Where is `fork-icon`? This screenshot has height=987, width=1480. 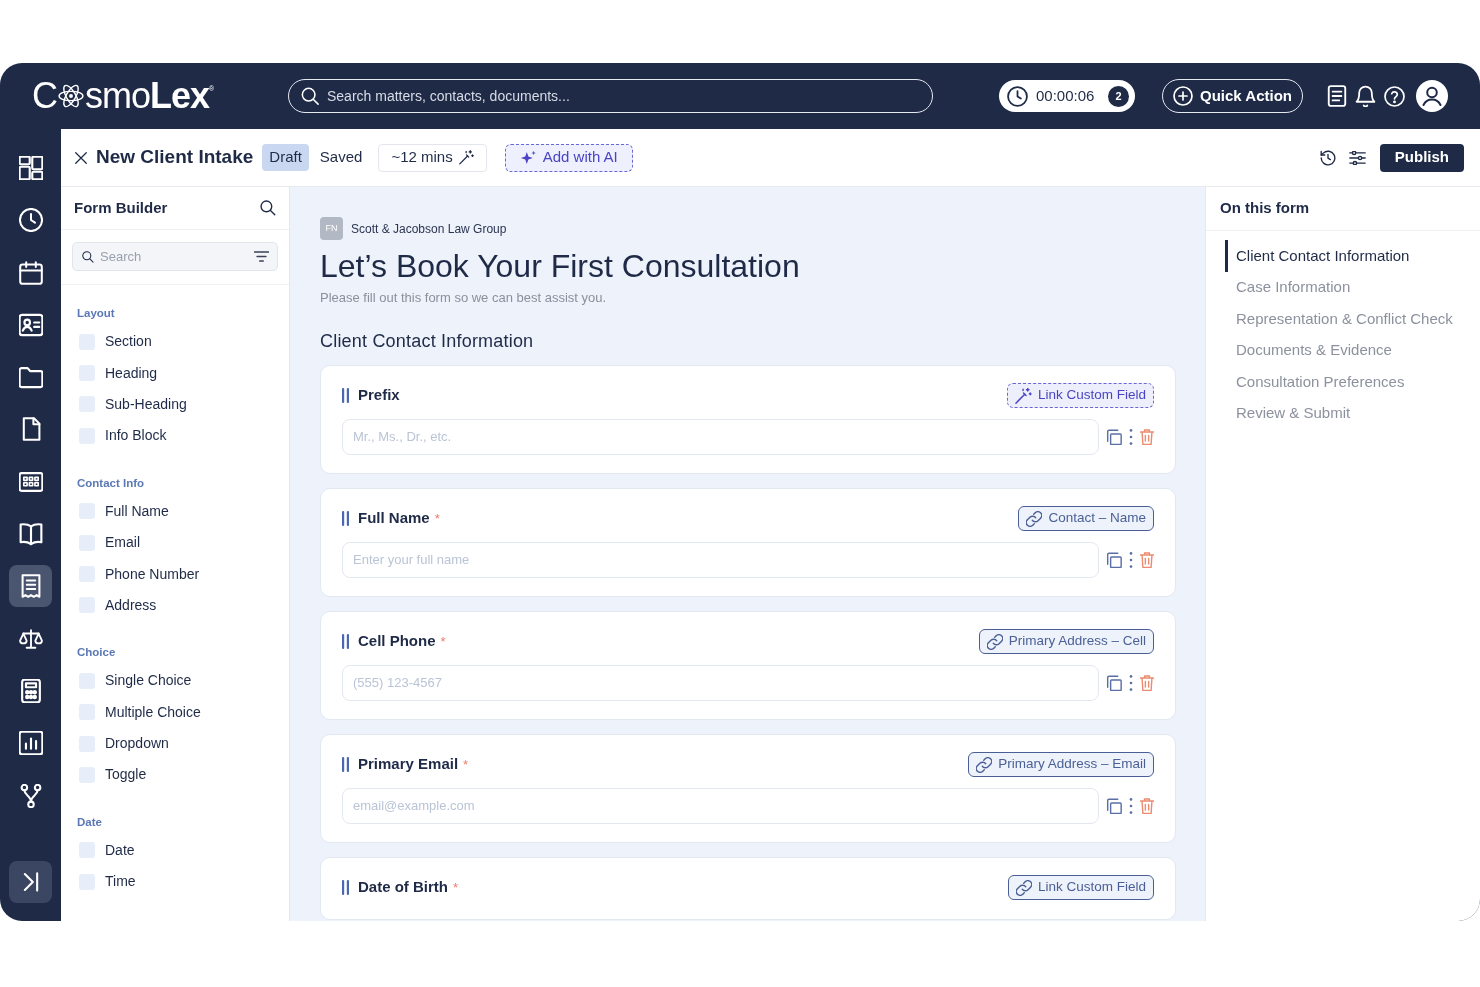
fork-icon is located at coordinates (30, 795).